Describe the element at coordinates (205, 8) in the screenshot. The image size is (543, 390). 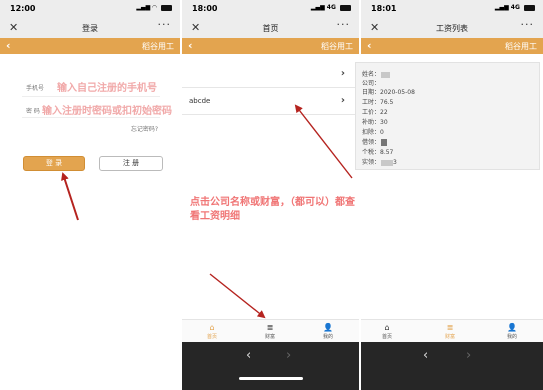
I see `status-time: 18:00` at that location.